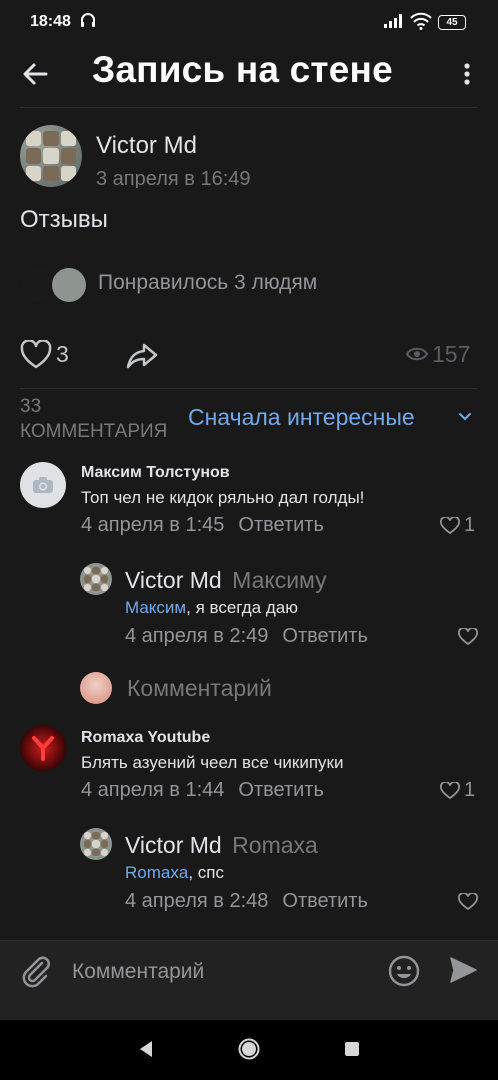 This screenshot has width=498, height=1080. I want to click on nav-recents-icon, so click(352, 1049).